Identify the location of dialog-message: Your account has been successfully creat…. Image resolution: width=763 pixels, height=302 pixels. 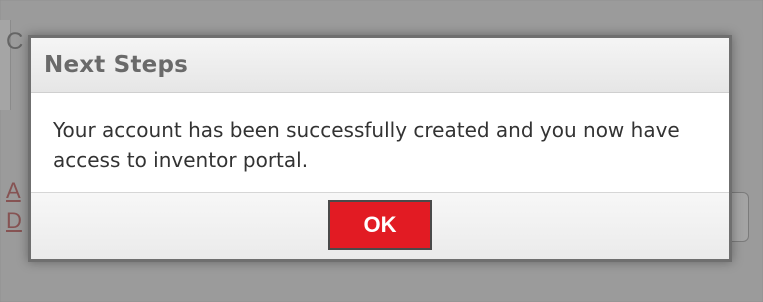
(366, 145).